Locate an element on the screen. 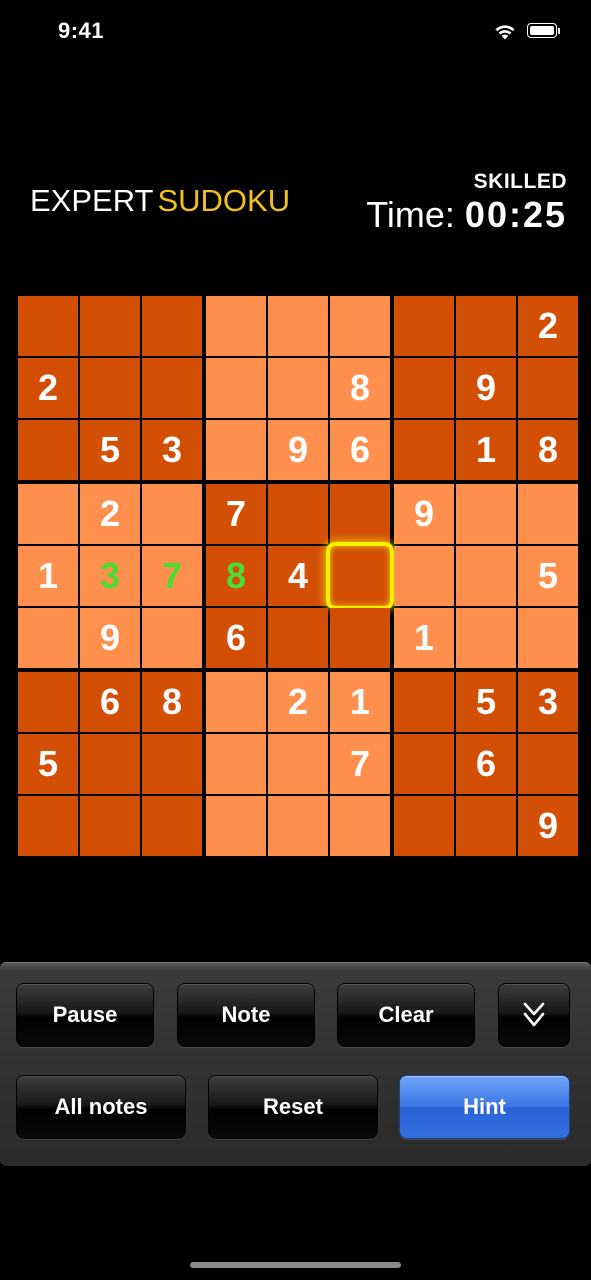  difficulty-label: SKILLED is located at coordinates (520, 181).